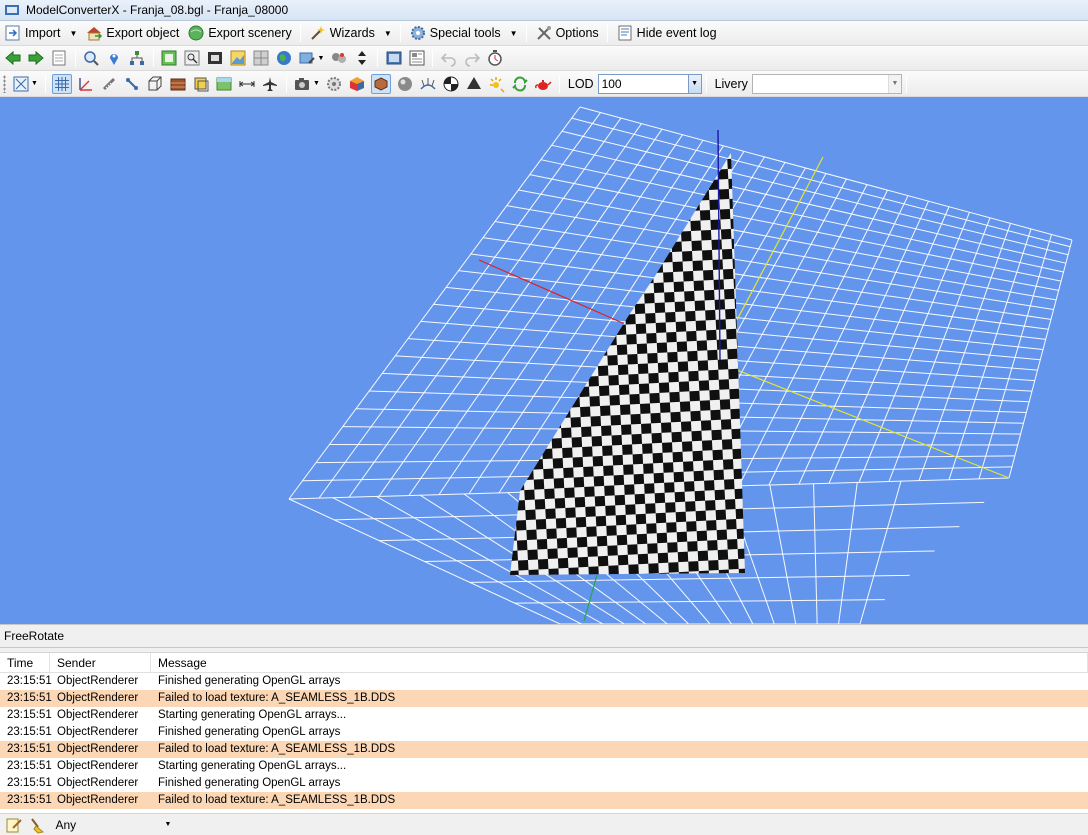  Describe the element at coordinates (577, 33) in the screenshot. I see `options-label: Options` at that location.